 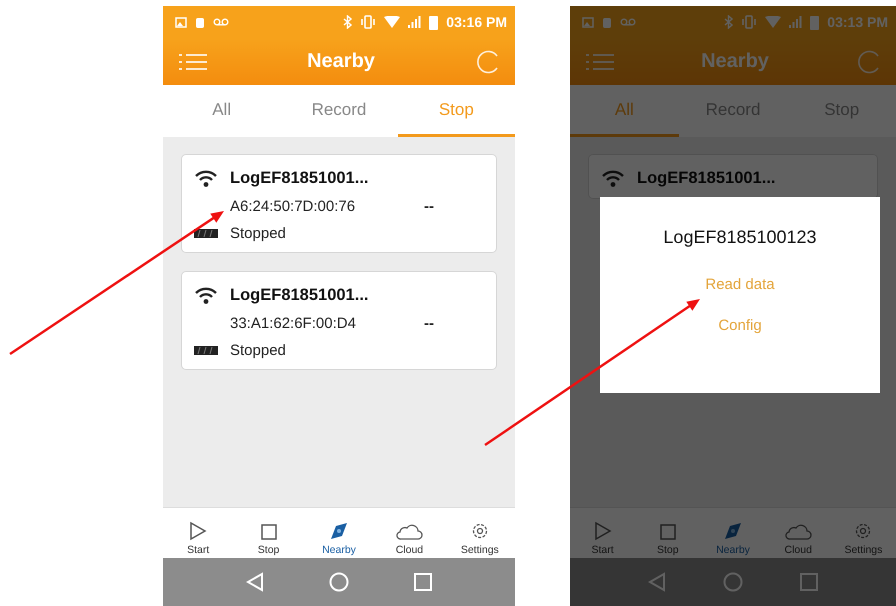 I want to click on status-time: 03:16 PM, so click(x=476, y=22).